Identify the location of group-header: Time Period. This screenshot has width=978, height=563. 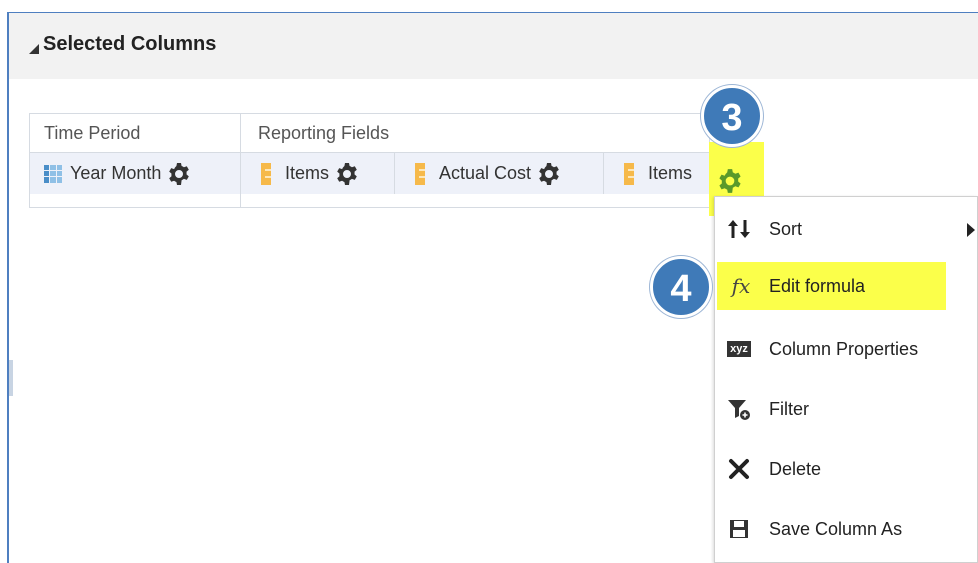
(92, 133).